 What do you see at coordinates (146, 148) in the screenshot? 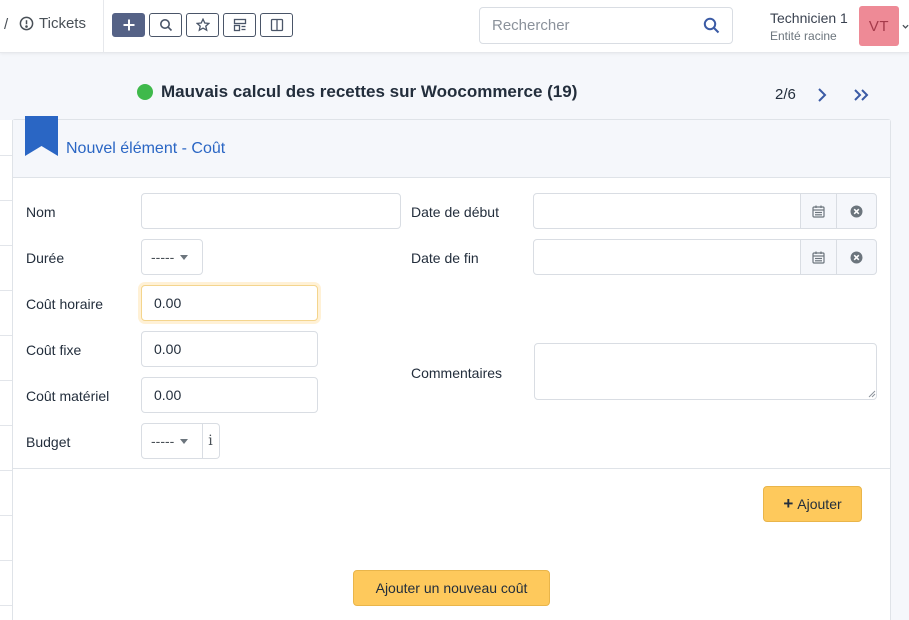
I see `form-title: Nouvel élément - Coût` at bounding box center [146, 148].